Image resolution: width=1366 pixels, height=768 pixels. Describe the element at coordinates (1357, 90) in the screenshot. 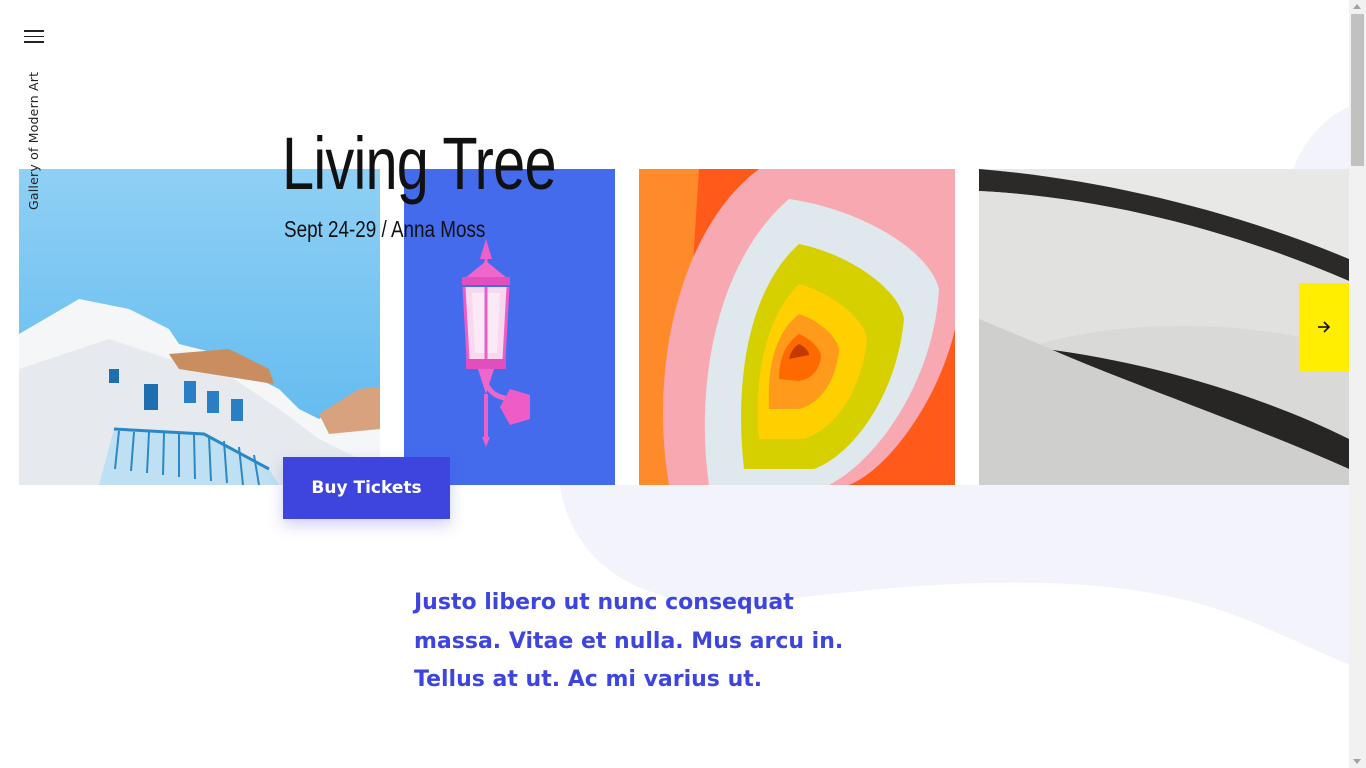

I see `scrollbar-thumb` at that location.